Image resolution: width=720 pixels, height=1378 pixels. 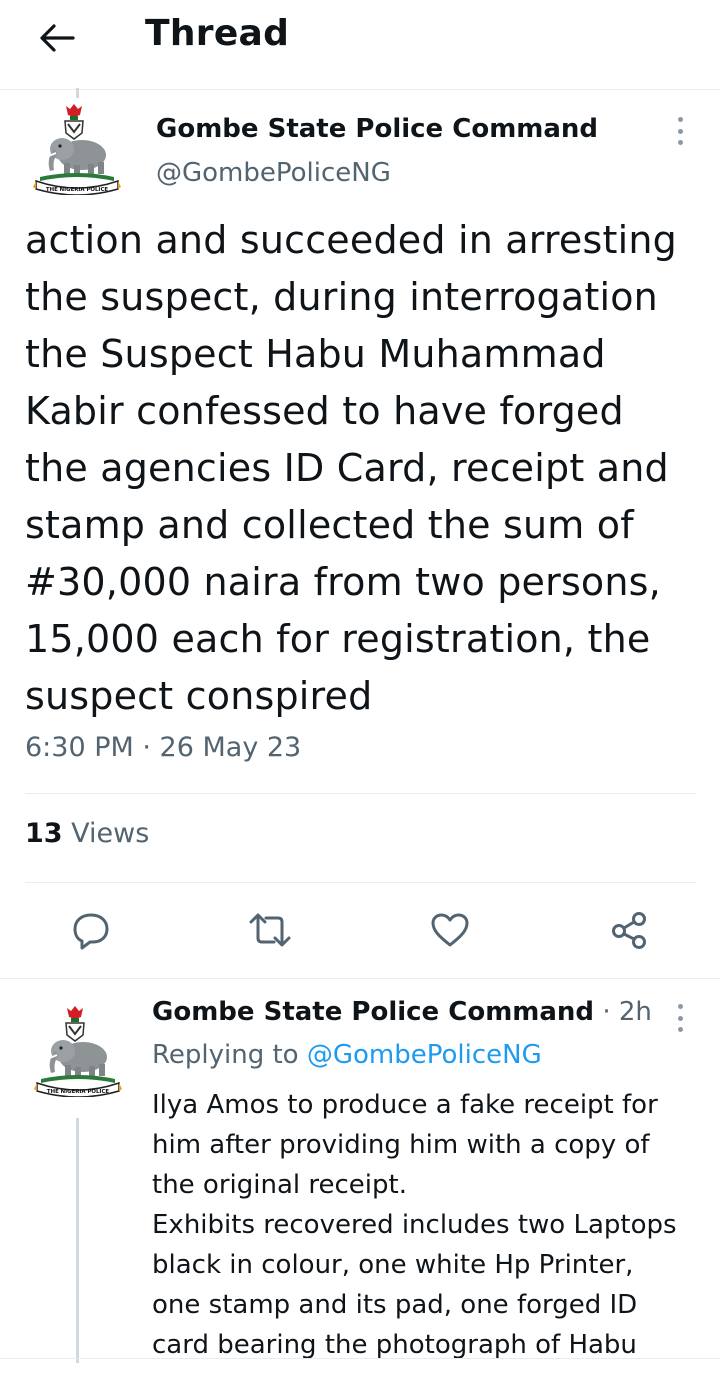 What do you see at coordinates (401, 1145) in the screenshot?
I see `tweet-text-line: him after providing him with a copy of` at bounding box center [401, 1145].